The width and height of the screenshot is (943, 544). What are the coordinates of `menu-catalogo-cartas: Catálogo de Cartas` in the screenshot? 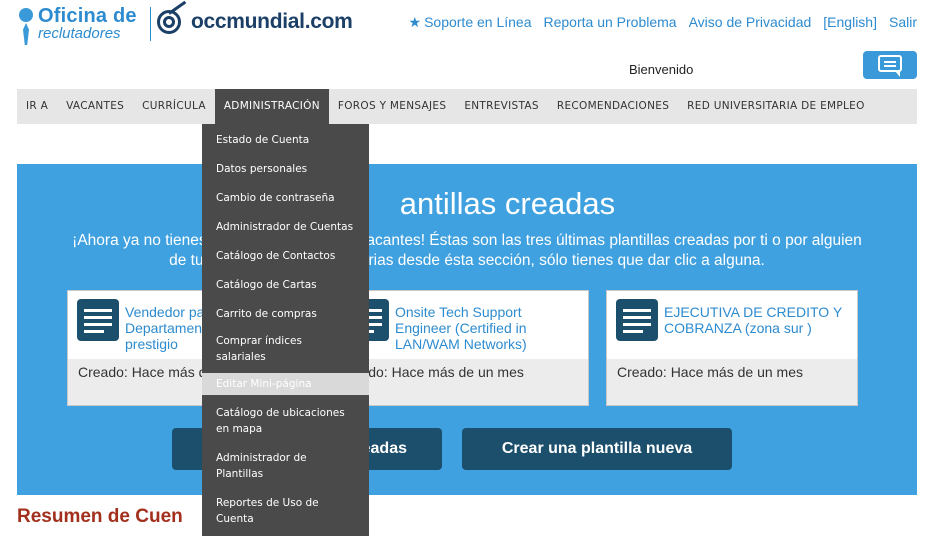 It's located at (285, 285).